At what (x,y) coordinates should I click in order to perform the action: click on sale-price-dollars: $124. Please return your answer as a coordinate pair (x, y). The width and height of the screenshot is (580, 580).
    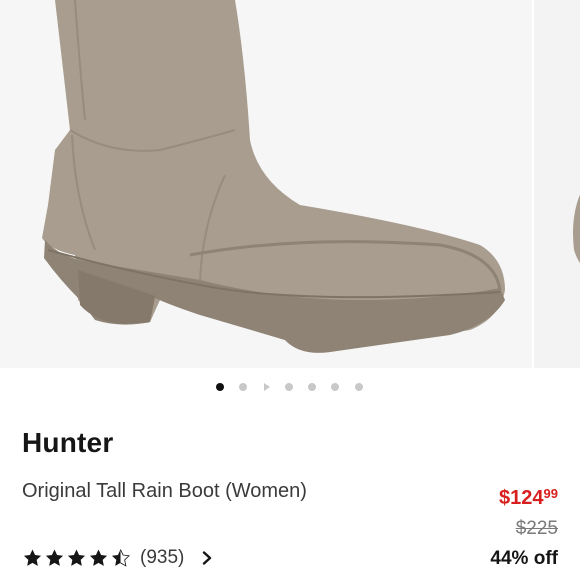
    Looking at the image, I should click on (521, 498).